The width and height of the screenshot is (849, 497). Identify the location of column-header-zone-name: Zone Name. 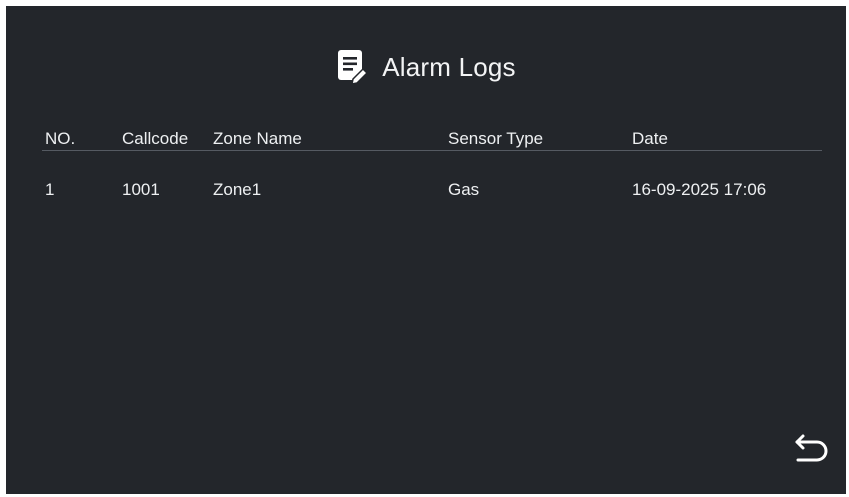
(257, 138).